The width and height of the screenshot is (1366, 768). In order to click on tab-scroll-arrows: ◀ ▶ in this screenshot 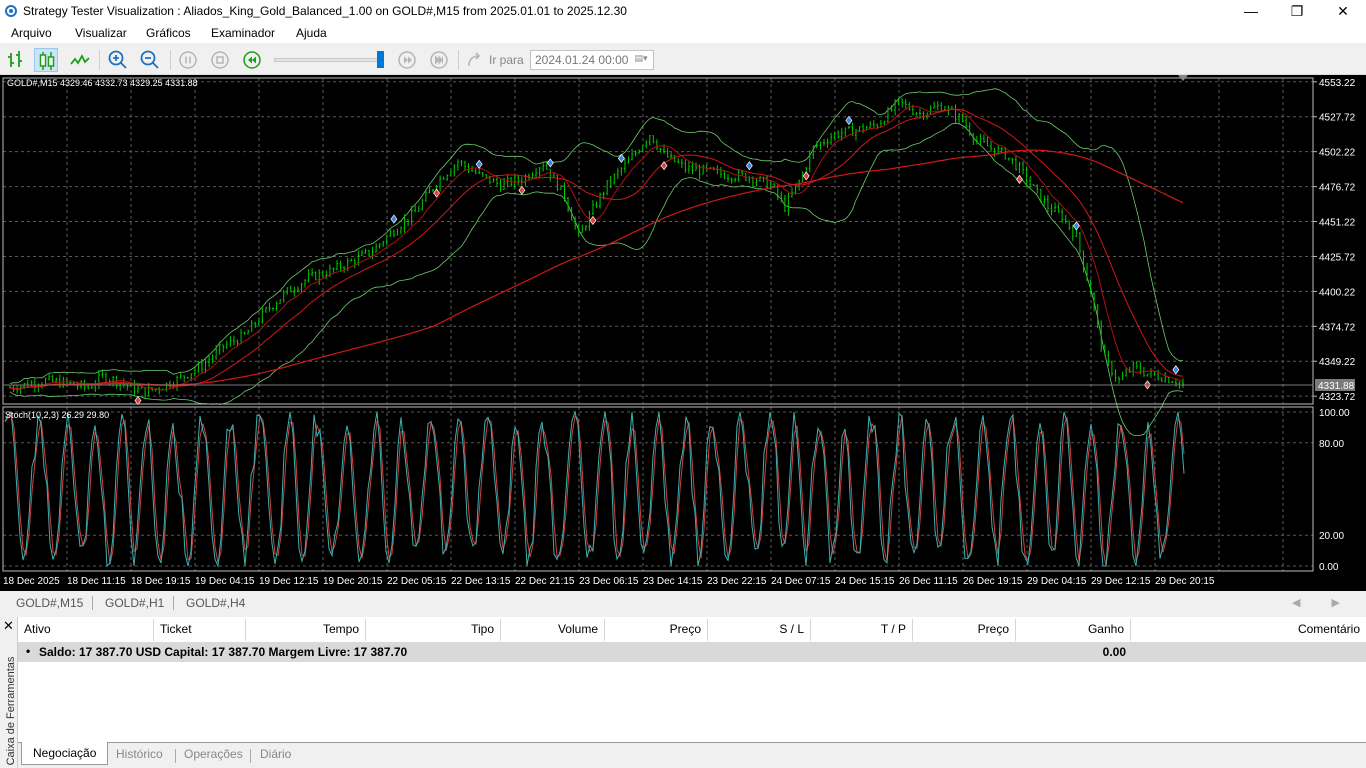, I will do `click(1323, 602)`.